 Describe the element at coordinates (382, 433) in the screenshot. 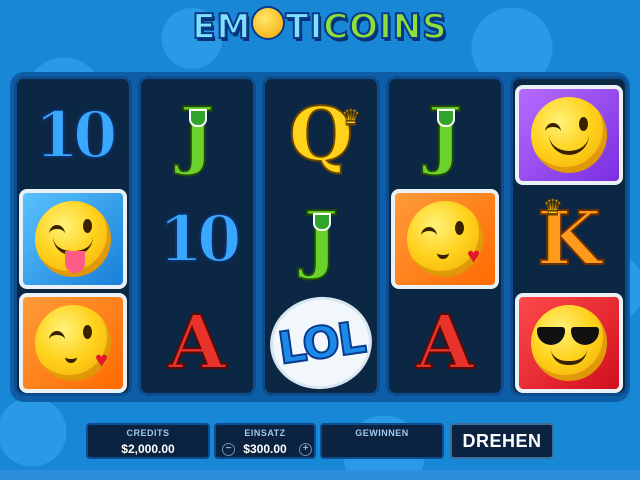

I see `win-label: GEWINNEN` at that location.